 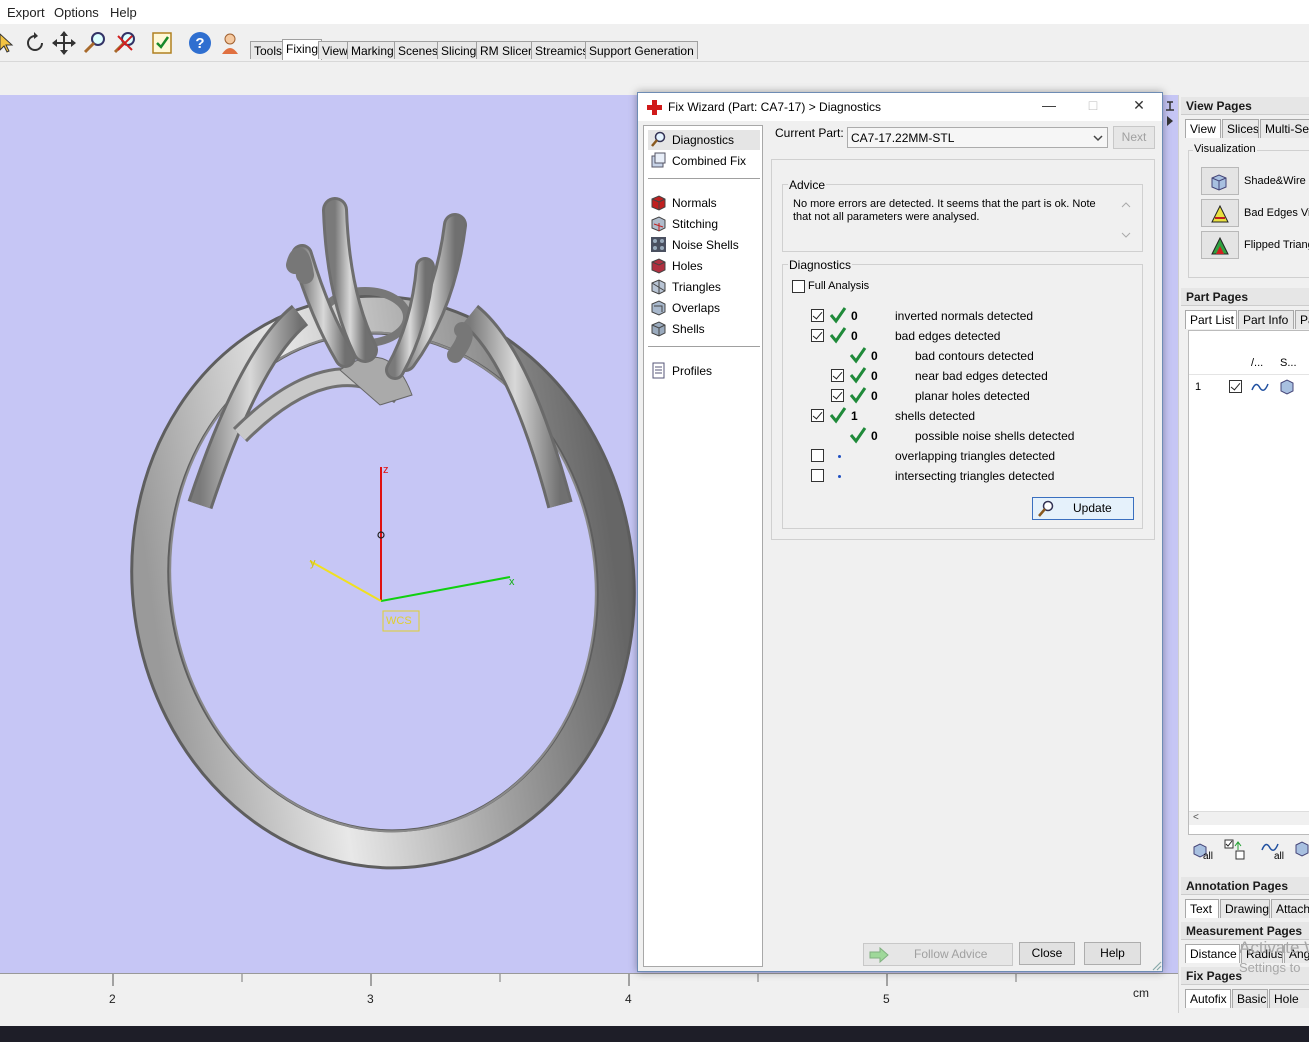 I want to click on tab-tools: Tools, so click(x=268, y=50).